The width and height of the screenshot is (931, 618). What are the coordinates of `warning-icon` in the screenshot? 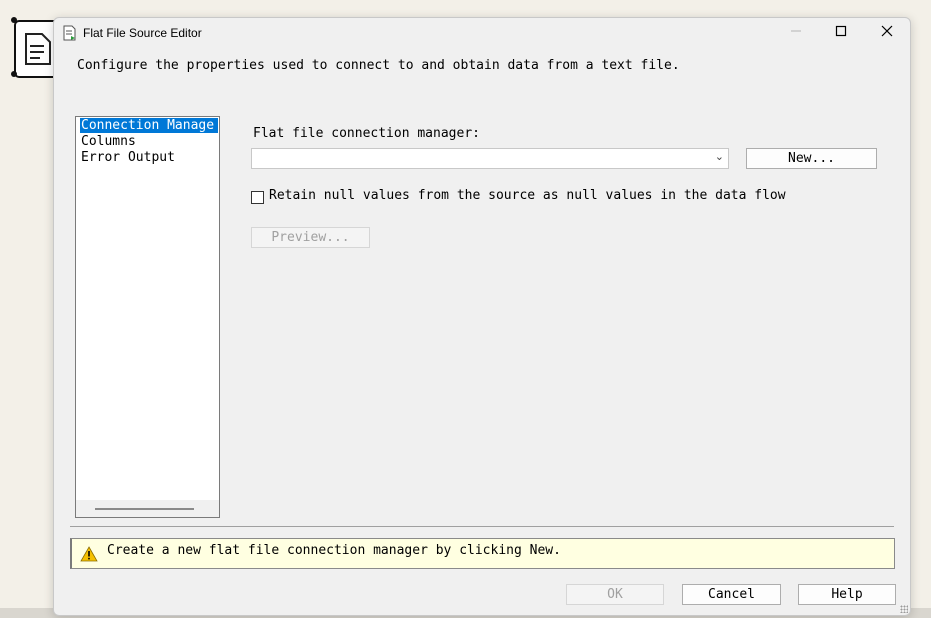 It's located at (89, 554).